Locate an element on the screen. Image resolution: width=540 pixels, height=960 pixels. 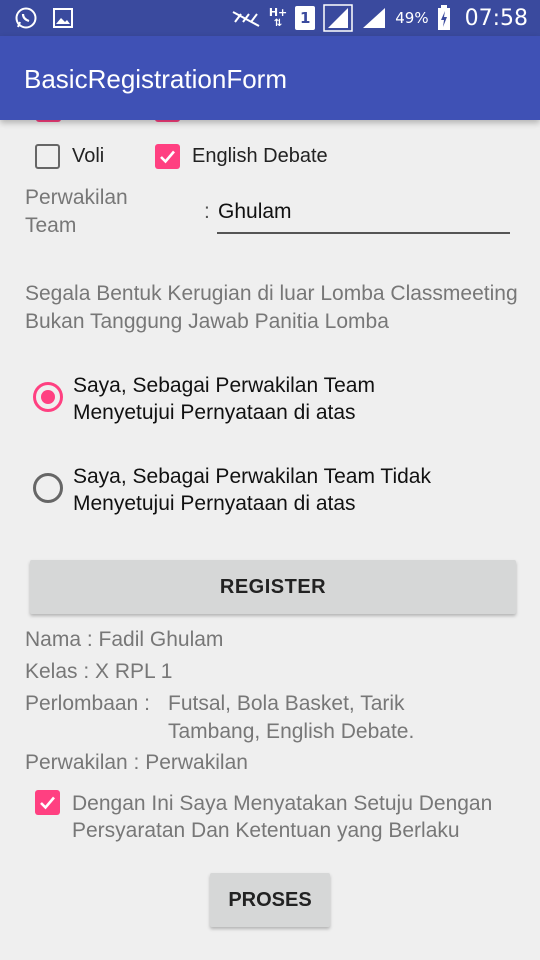
result-perwakilan: Perwakilan is located at coordinates (136, 762).